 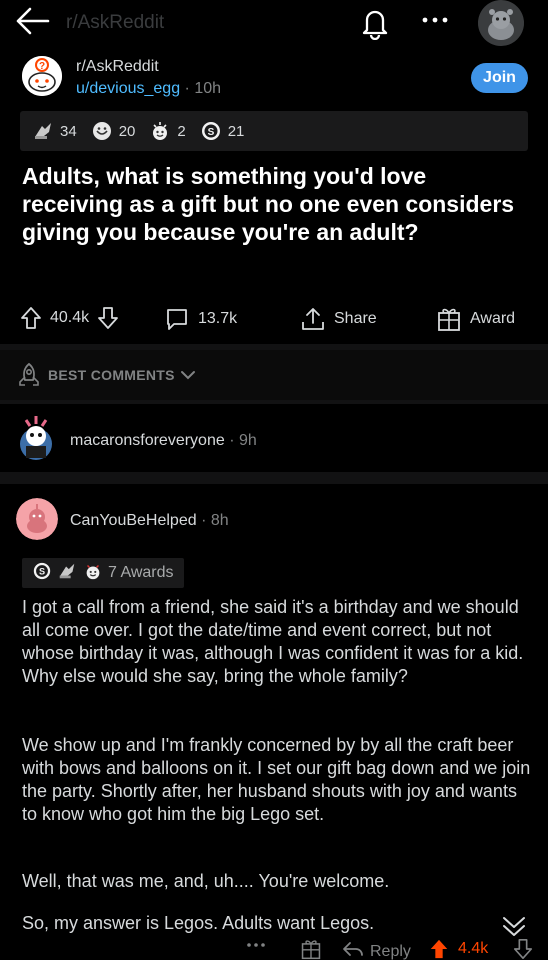 I want to click on join-button: Join, so click(x=499, y=78).